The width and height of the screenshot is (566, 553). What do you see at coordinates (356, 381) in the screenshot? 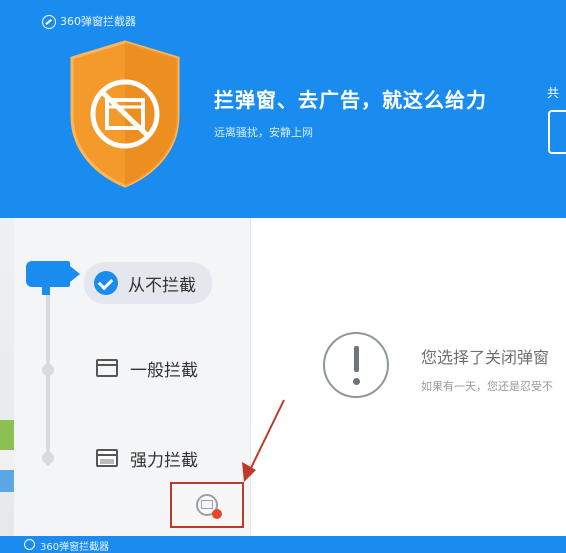
I see `exclamation-dot` at bounding box center [356, 381].